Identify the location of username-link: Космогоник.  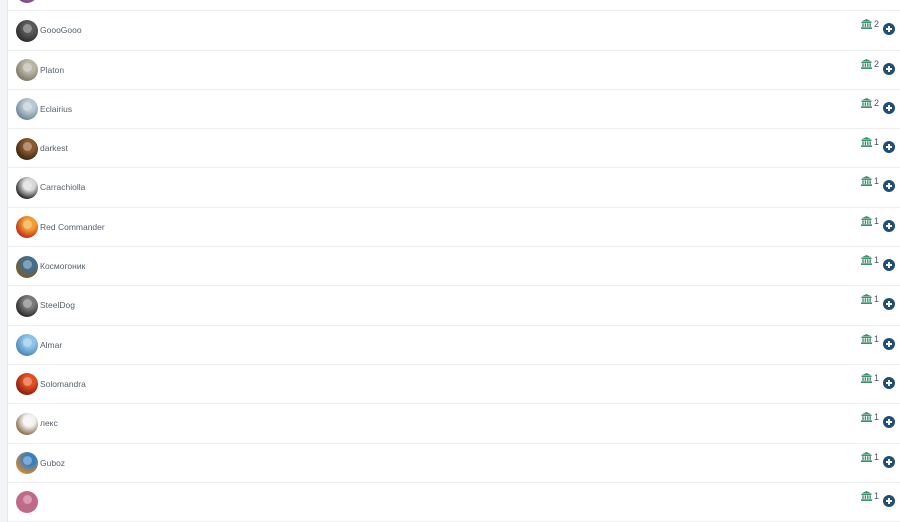
(62, 266).